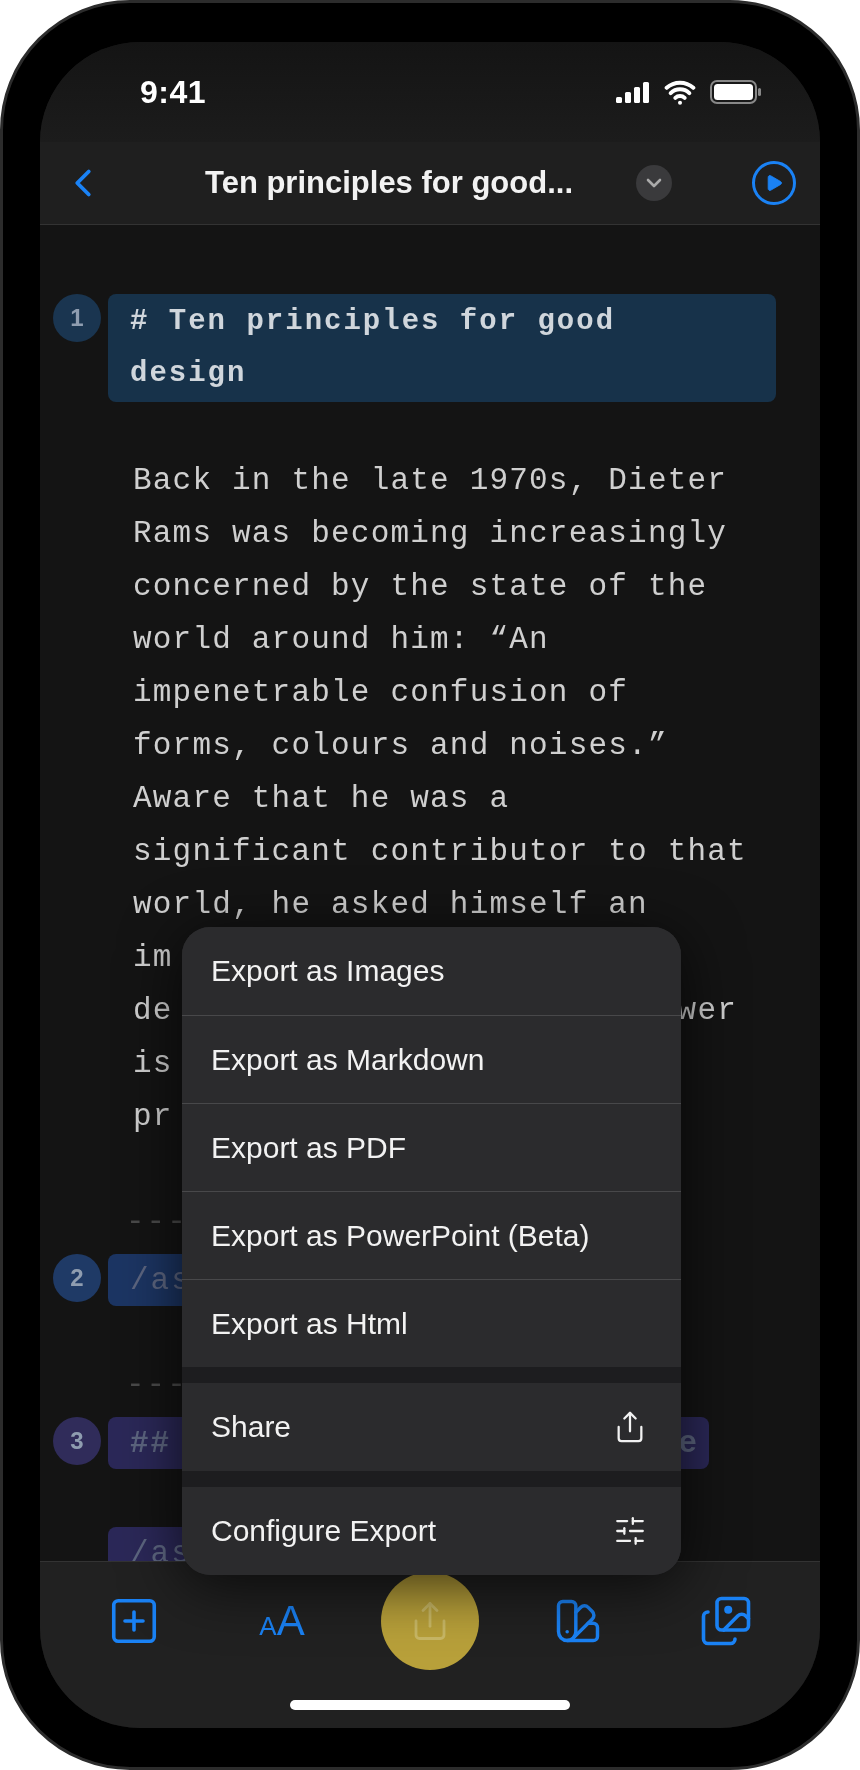 This screenshot has height=1770, width=860. I want to click on text-size-button: AA, so click(282, 1621).